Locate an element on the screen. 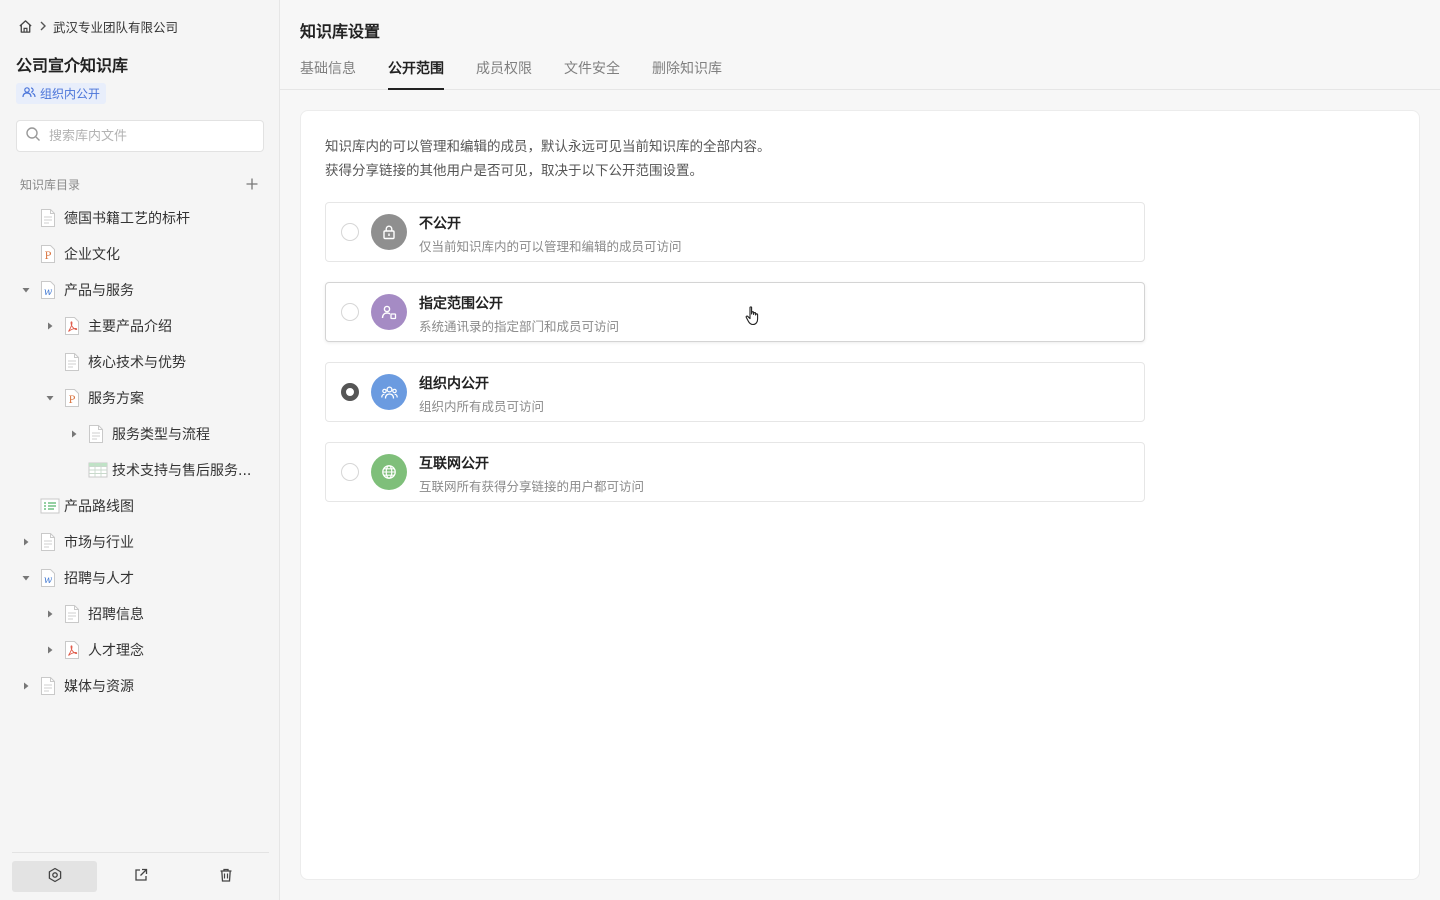 Image resolution: width=1440 pixels, height=900 pixels. tree-item: 招聘信息 is located at coordinates (139, 614).